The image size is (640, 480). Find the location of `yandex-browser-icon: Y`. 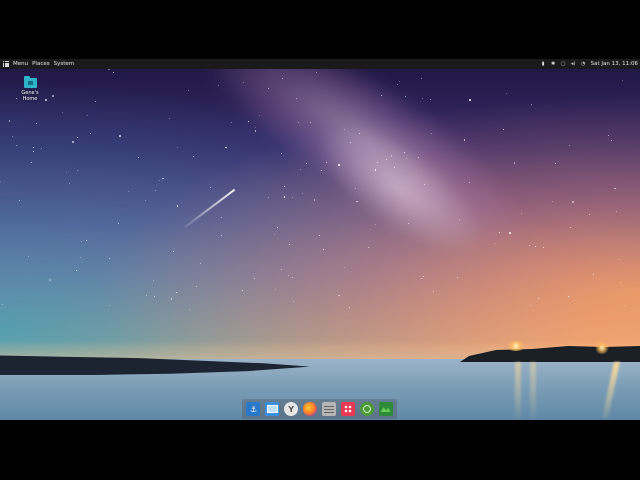

yandex-browser-icon: Y is located at coordinates (291, 409).